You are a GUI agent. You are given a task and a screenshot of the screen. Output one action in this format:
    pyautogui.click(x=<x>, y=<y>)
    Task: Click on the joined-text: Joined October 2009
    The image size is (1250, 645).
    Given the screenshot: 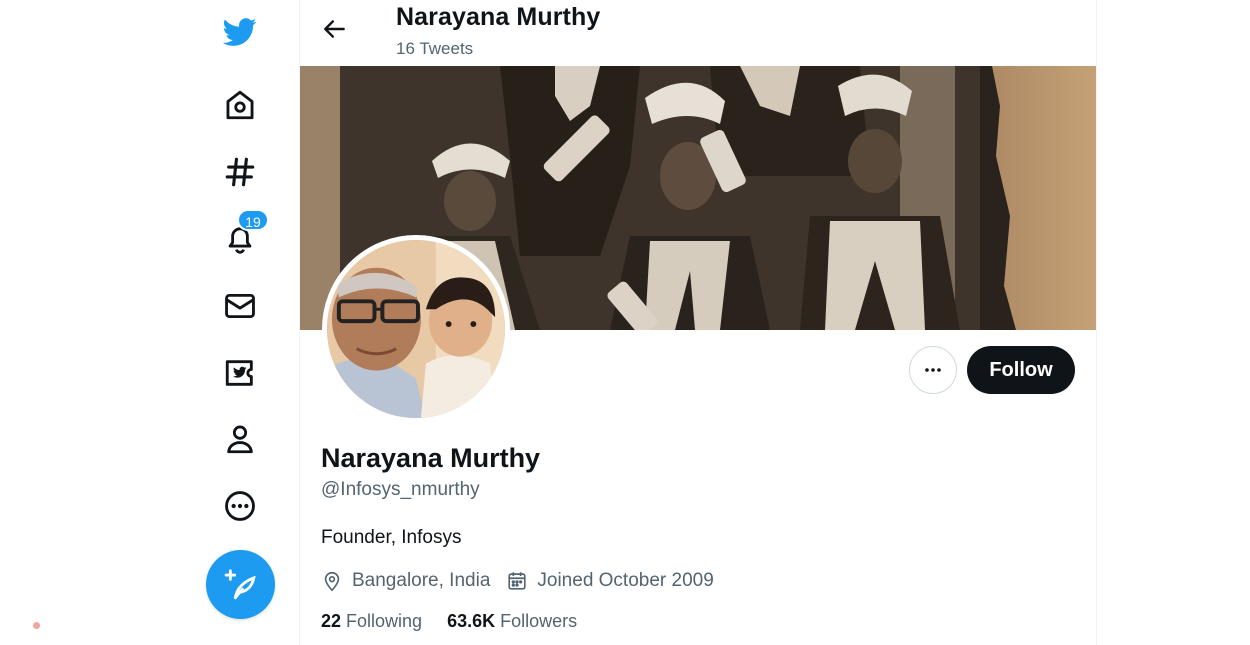 What is the action you would take?
    pyautogui.click(x=625, y=580)
    